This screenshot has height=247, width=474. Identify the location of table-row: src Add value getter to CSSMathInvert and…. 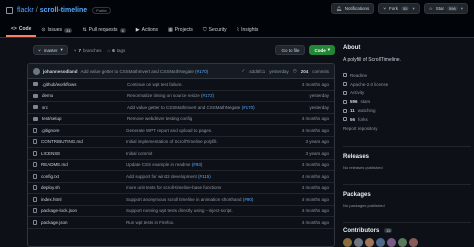
(181, 108).